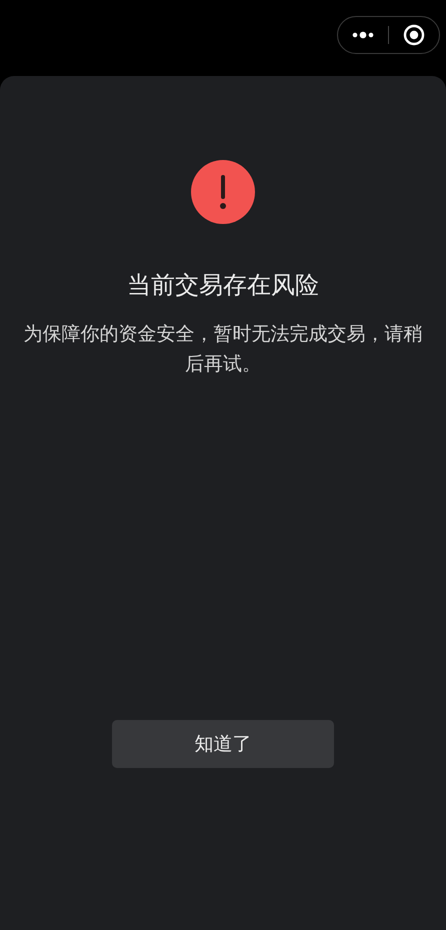 The image size is (446, 930). Describe the element at coordinates (363, 35) in the screenshot. I see `more-icon` at that location.